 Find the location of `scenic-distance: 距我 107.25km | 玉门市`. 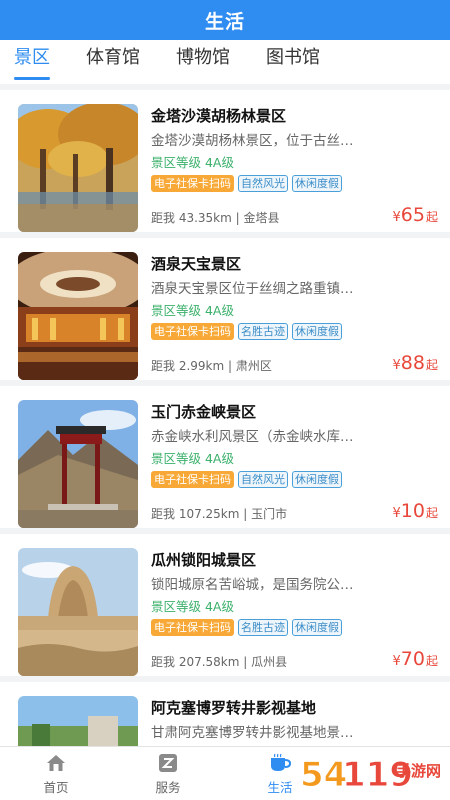

scenic-distance: 距我 107.25km | 玉门市 is located at coordinates (219, 514).